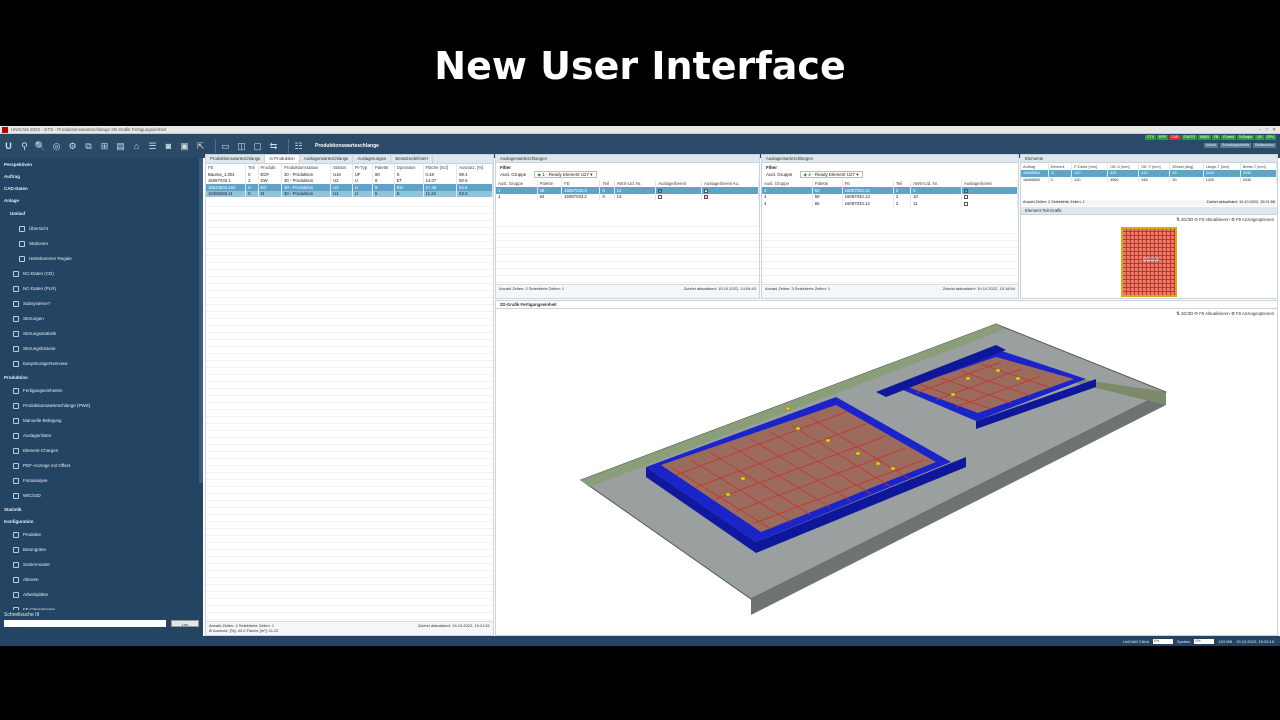 This screenshot has width=1280, height=720. Describe the element at coordinates (24, 146) in the screenshot. I see `pin-icon: ⚲` at that location.